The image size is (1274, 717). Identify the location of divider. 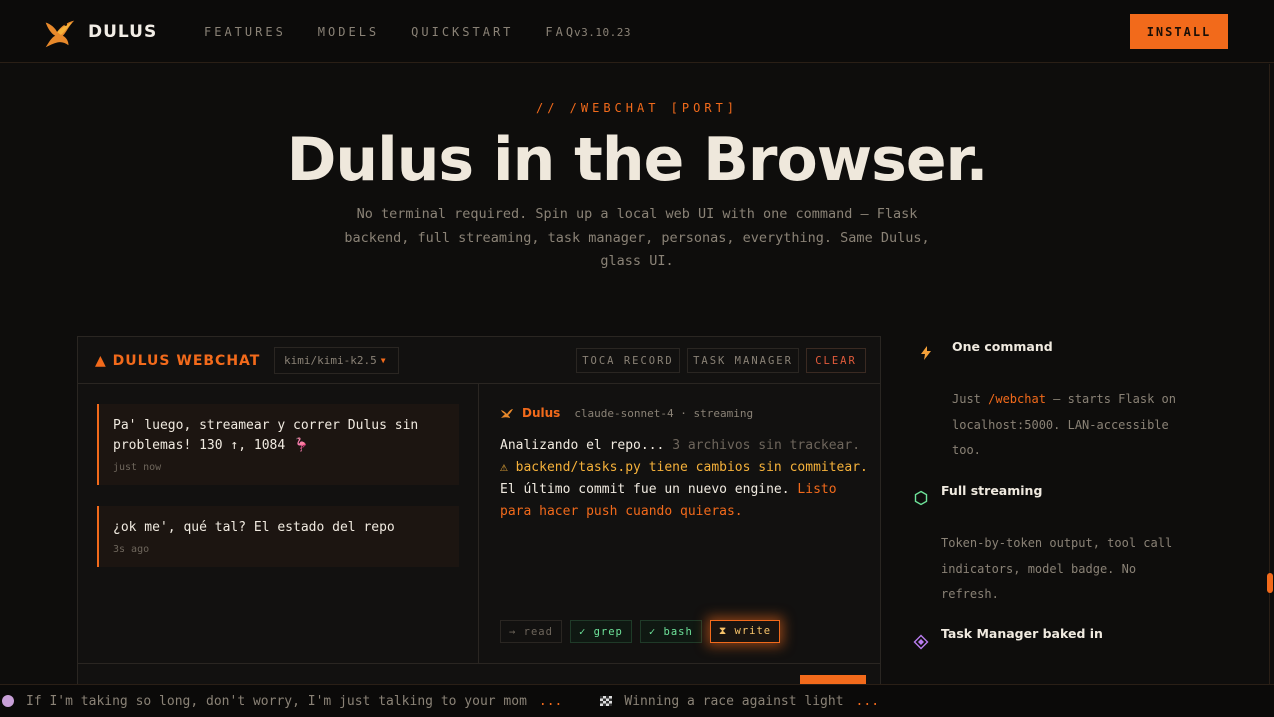
(479, 663).